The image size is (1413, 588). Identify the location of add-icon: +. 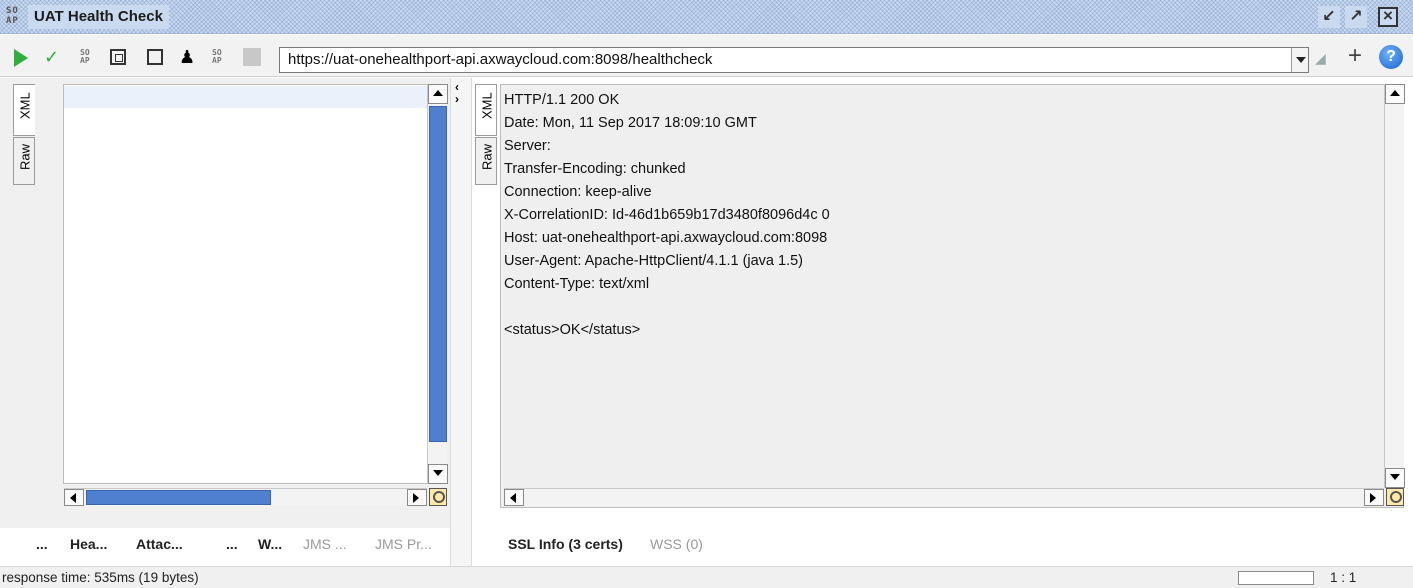
(1355, 56).